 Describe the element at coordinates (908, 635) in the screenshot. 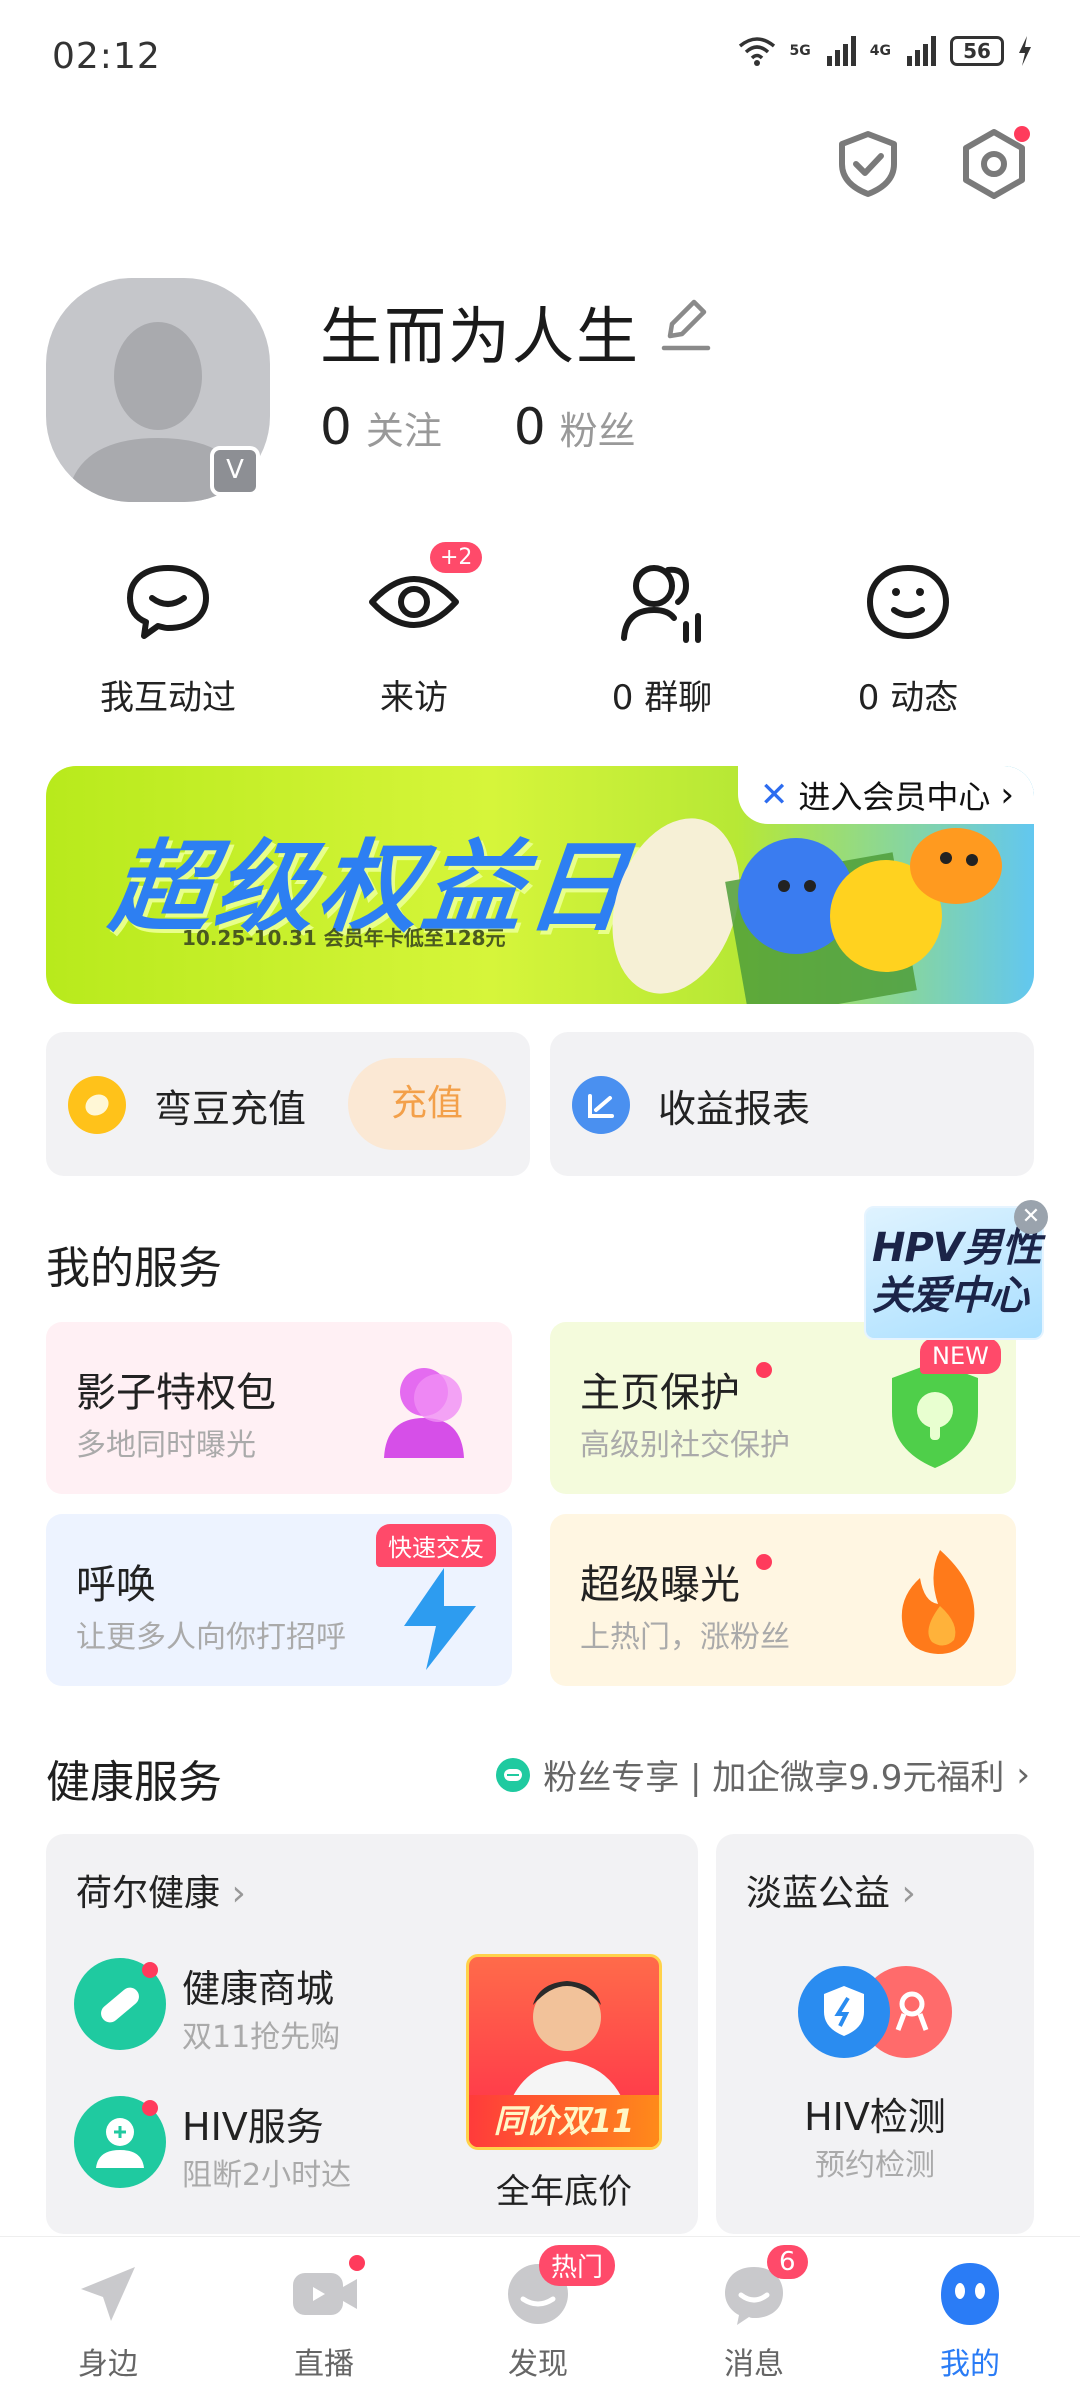

I see `quick-action-moments: 0 动态` at that location.